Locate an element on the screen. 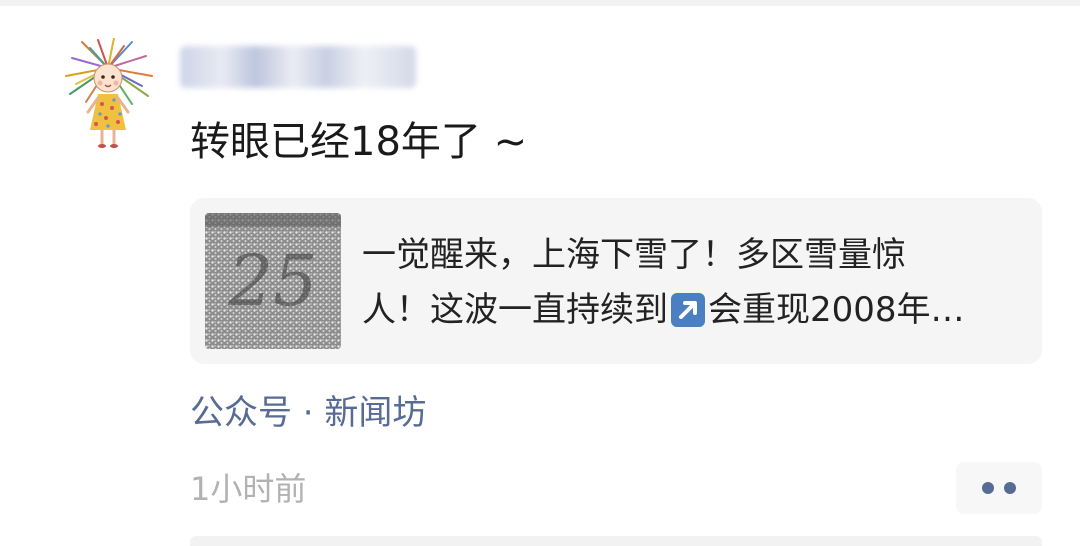 This screenshot has height=546, width=1080. avatar-girl-illustration is located at coordinates (109, 92).